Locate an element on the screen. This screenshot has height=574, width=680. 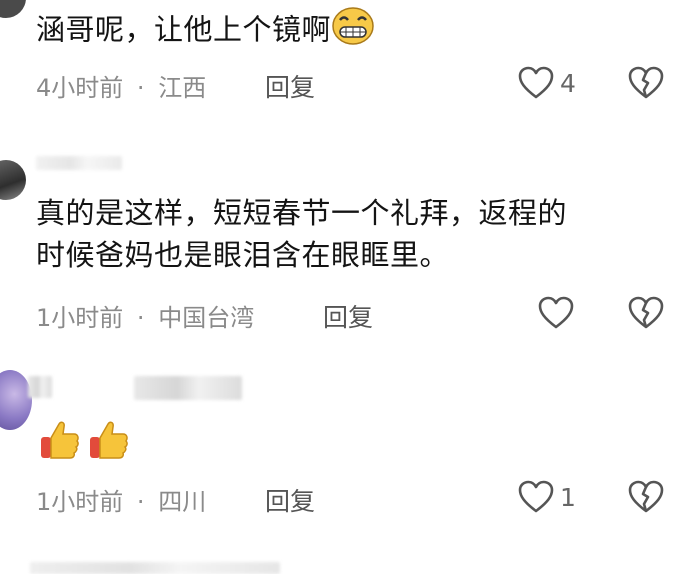
like-button is located at coordinates (556, 313).